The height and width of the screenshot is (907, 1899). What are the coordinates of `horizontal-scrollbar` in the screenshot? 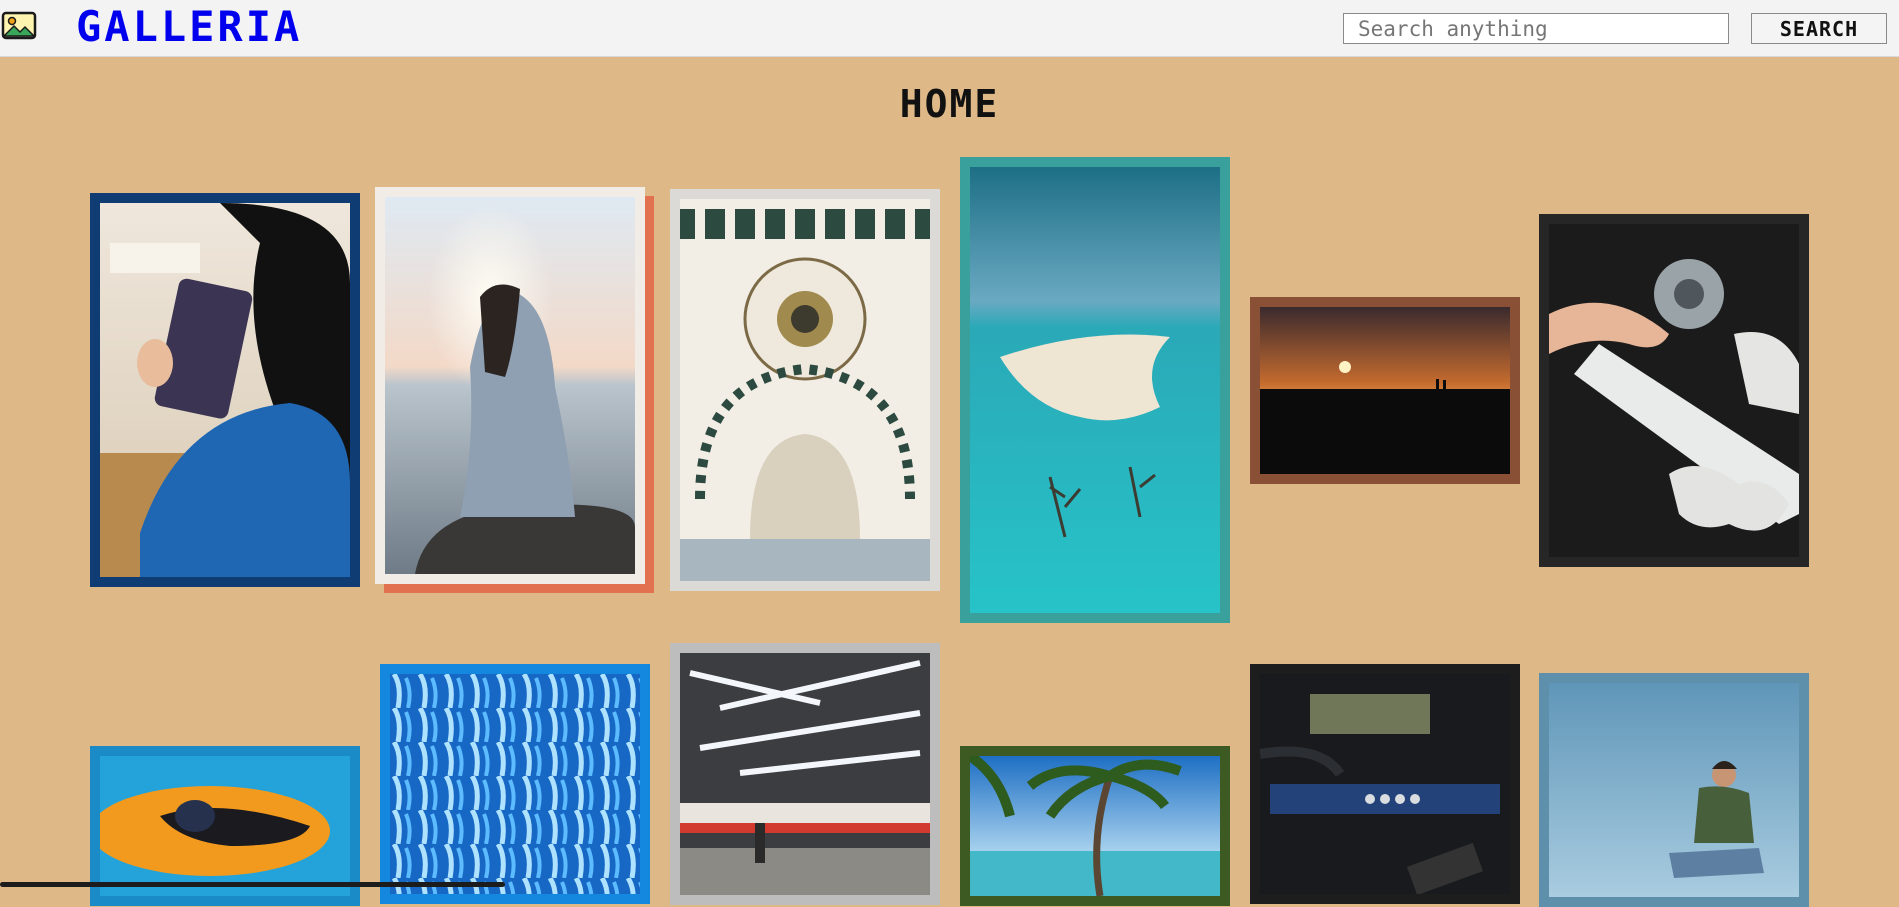 It's located at (252, 884).